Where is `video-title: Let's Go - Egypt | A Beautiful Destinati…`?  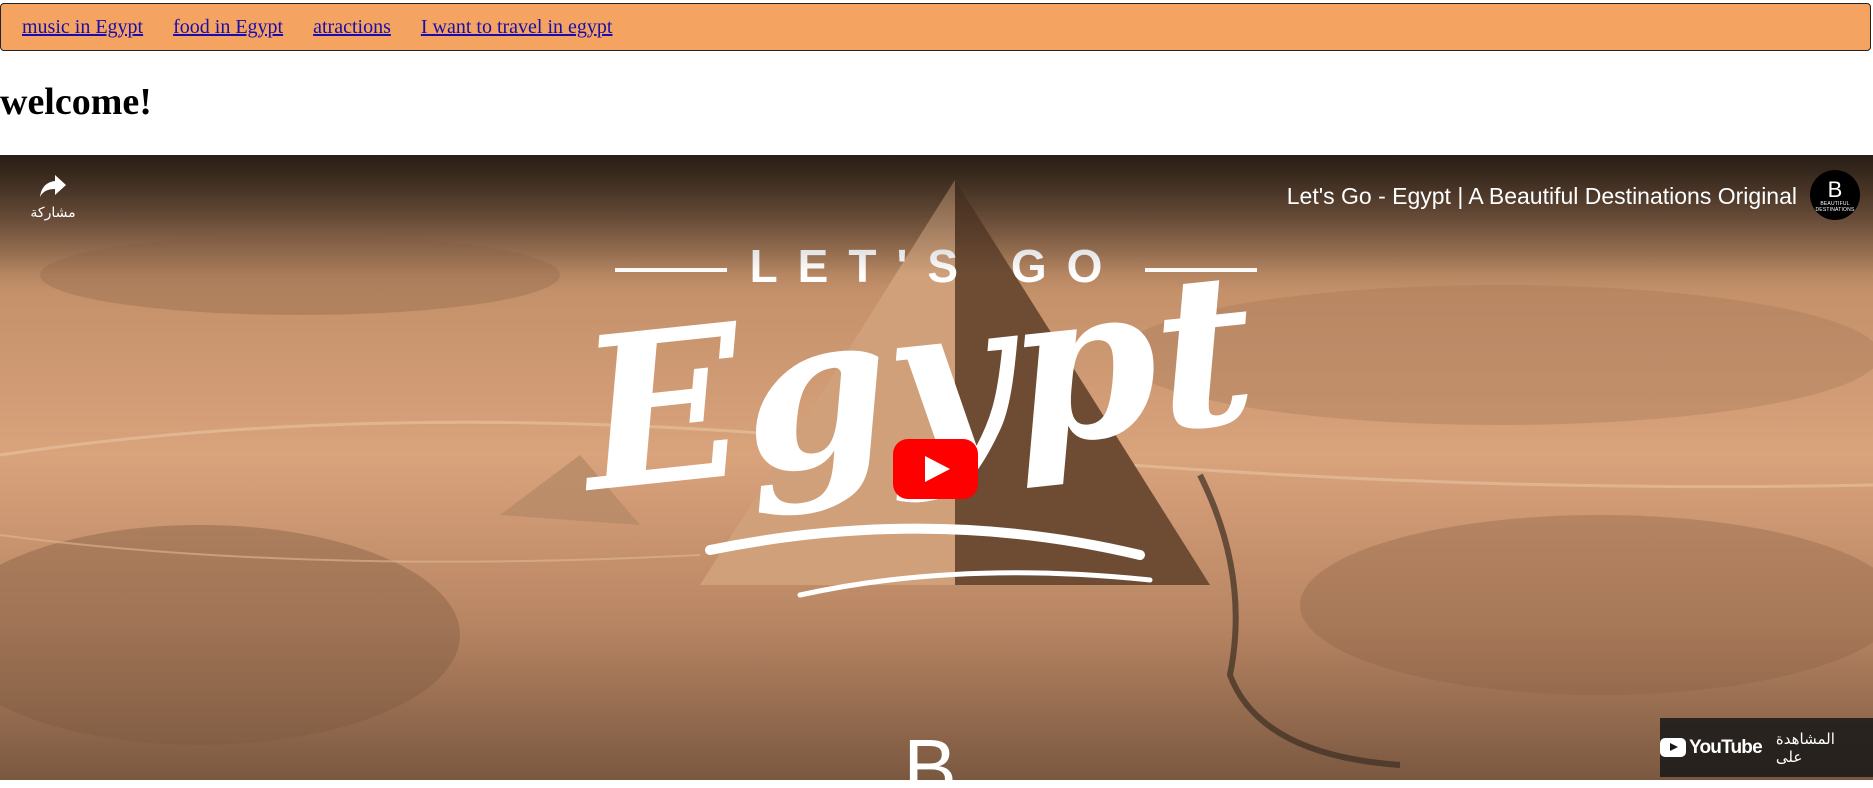
video-title: Let's Go - Egypt | A Beautiful Destinati… is located at coordinates (1542, 196).